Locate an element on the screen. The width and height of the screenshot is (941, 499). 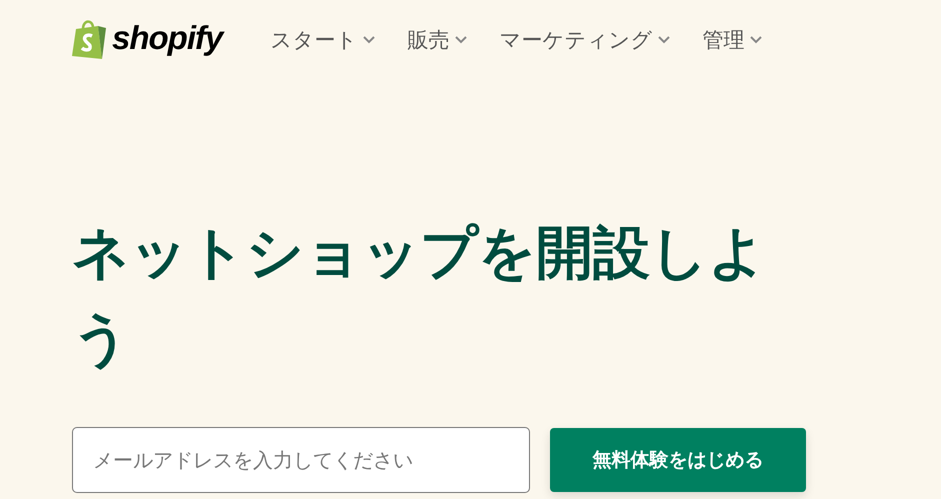
nav-menu-link: スタート is located at coordinates (323, 40).